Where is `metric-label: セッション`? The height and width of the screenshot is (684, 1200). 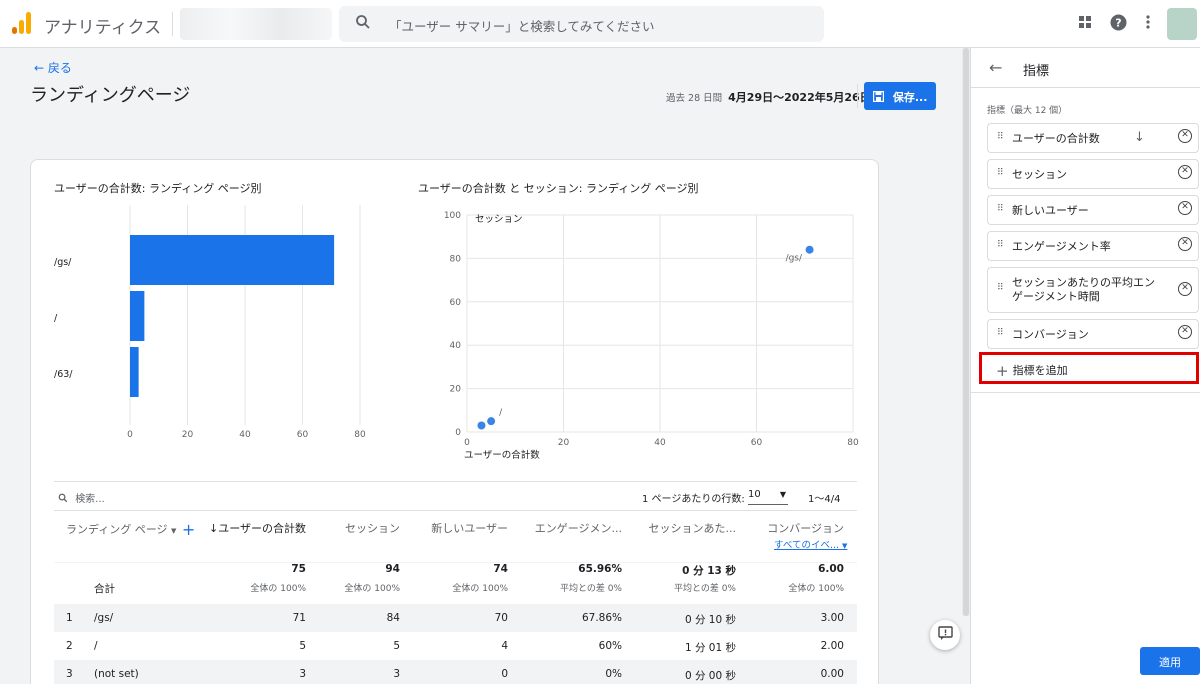 metric-label: セッション is located at coordinates (1039, 174).